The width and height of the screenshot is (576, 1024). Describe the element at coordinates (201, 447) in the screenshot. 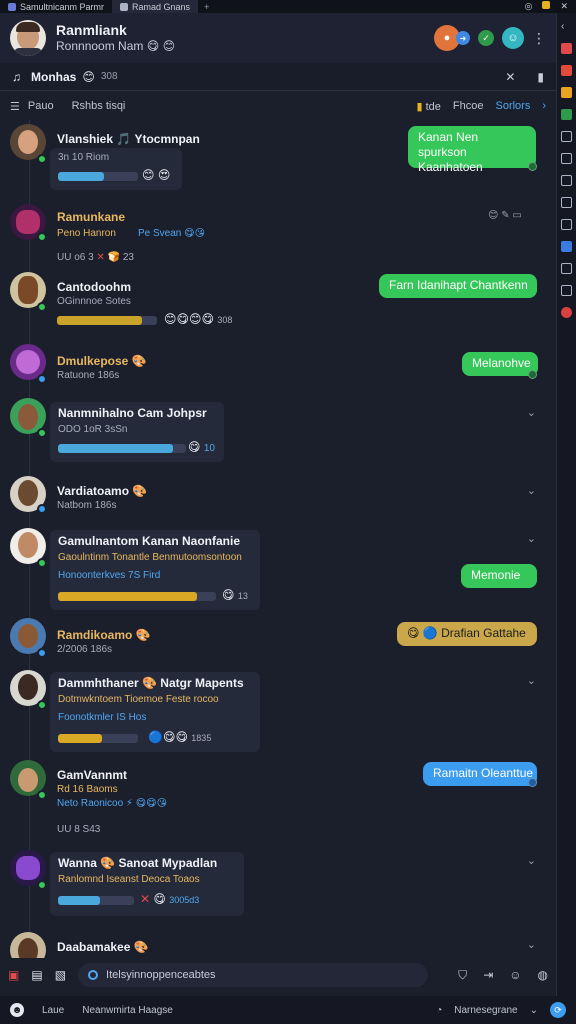

I see `reactions: 😋 10` at that location.